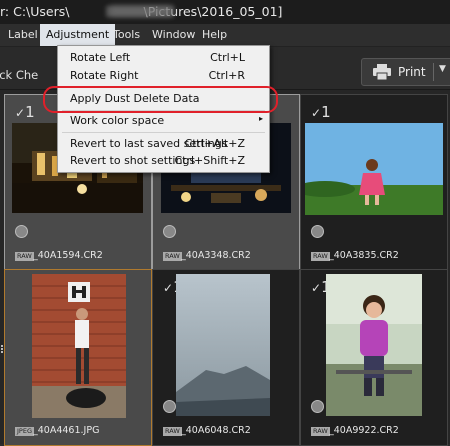 This screenshot has width=450, height=446. What do you see at coordinates (382, 72) in the screenshot?
I see `printer-icon` at bounding box center [382, 72].